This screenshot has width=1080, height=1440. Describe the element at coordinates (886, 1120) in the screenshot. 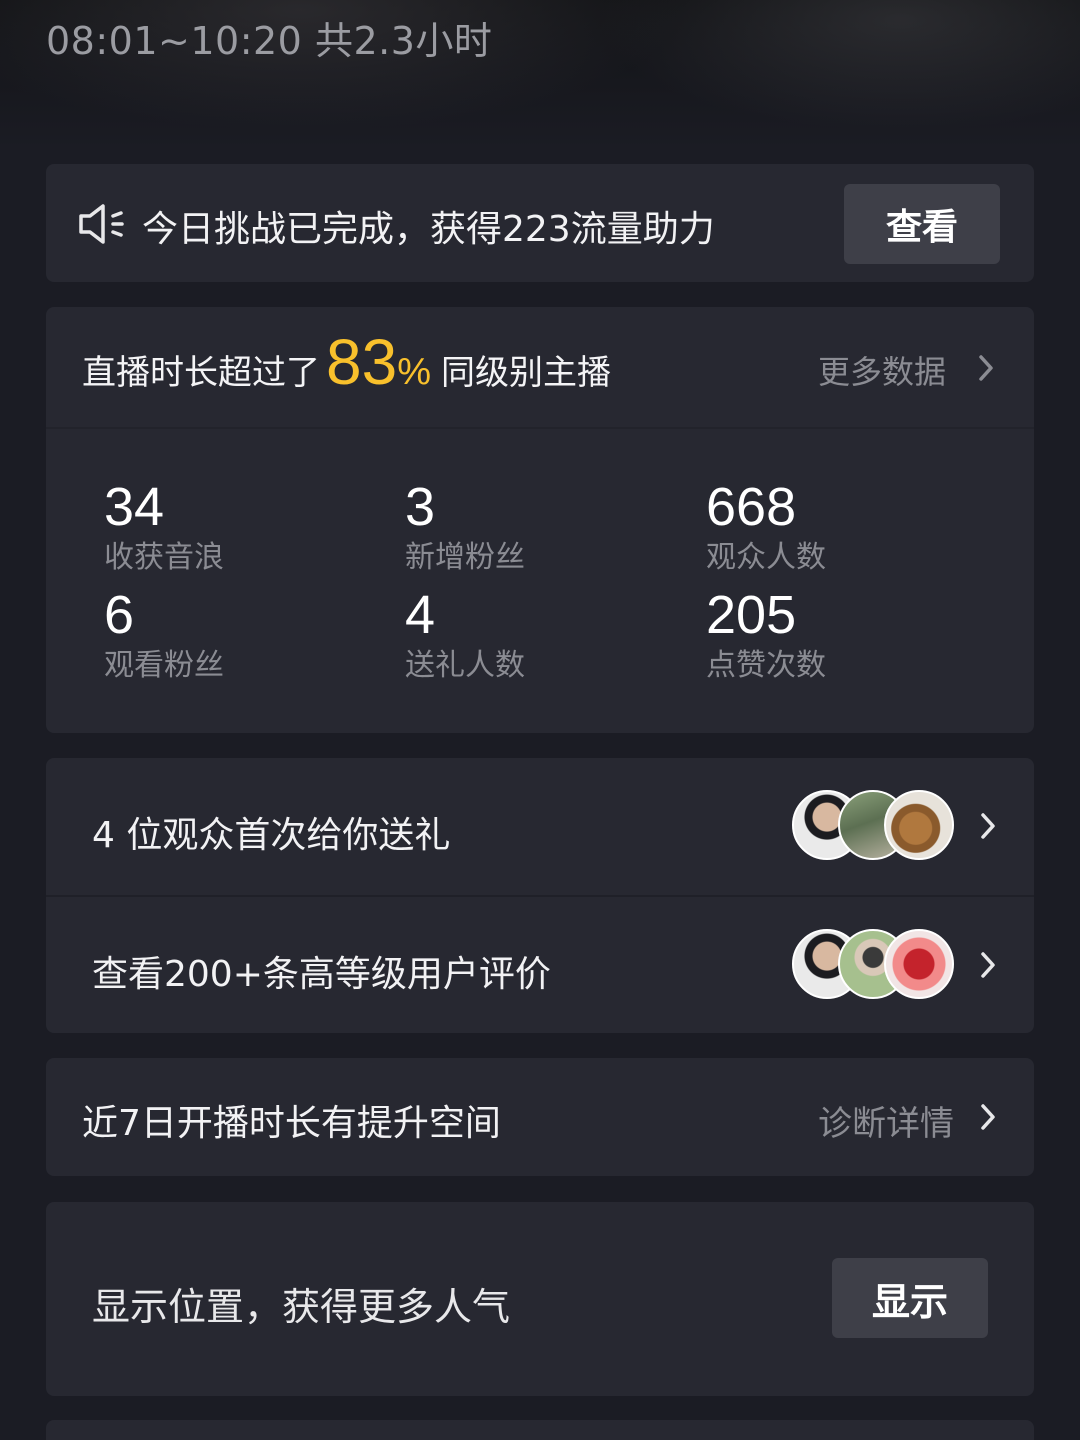

I see `diagnosis-details-link: 诊断详情` at that location.